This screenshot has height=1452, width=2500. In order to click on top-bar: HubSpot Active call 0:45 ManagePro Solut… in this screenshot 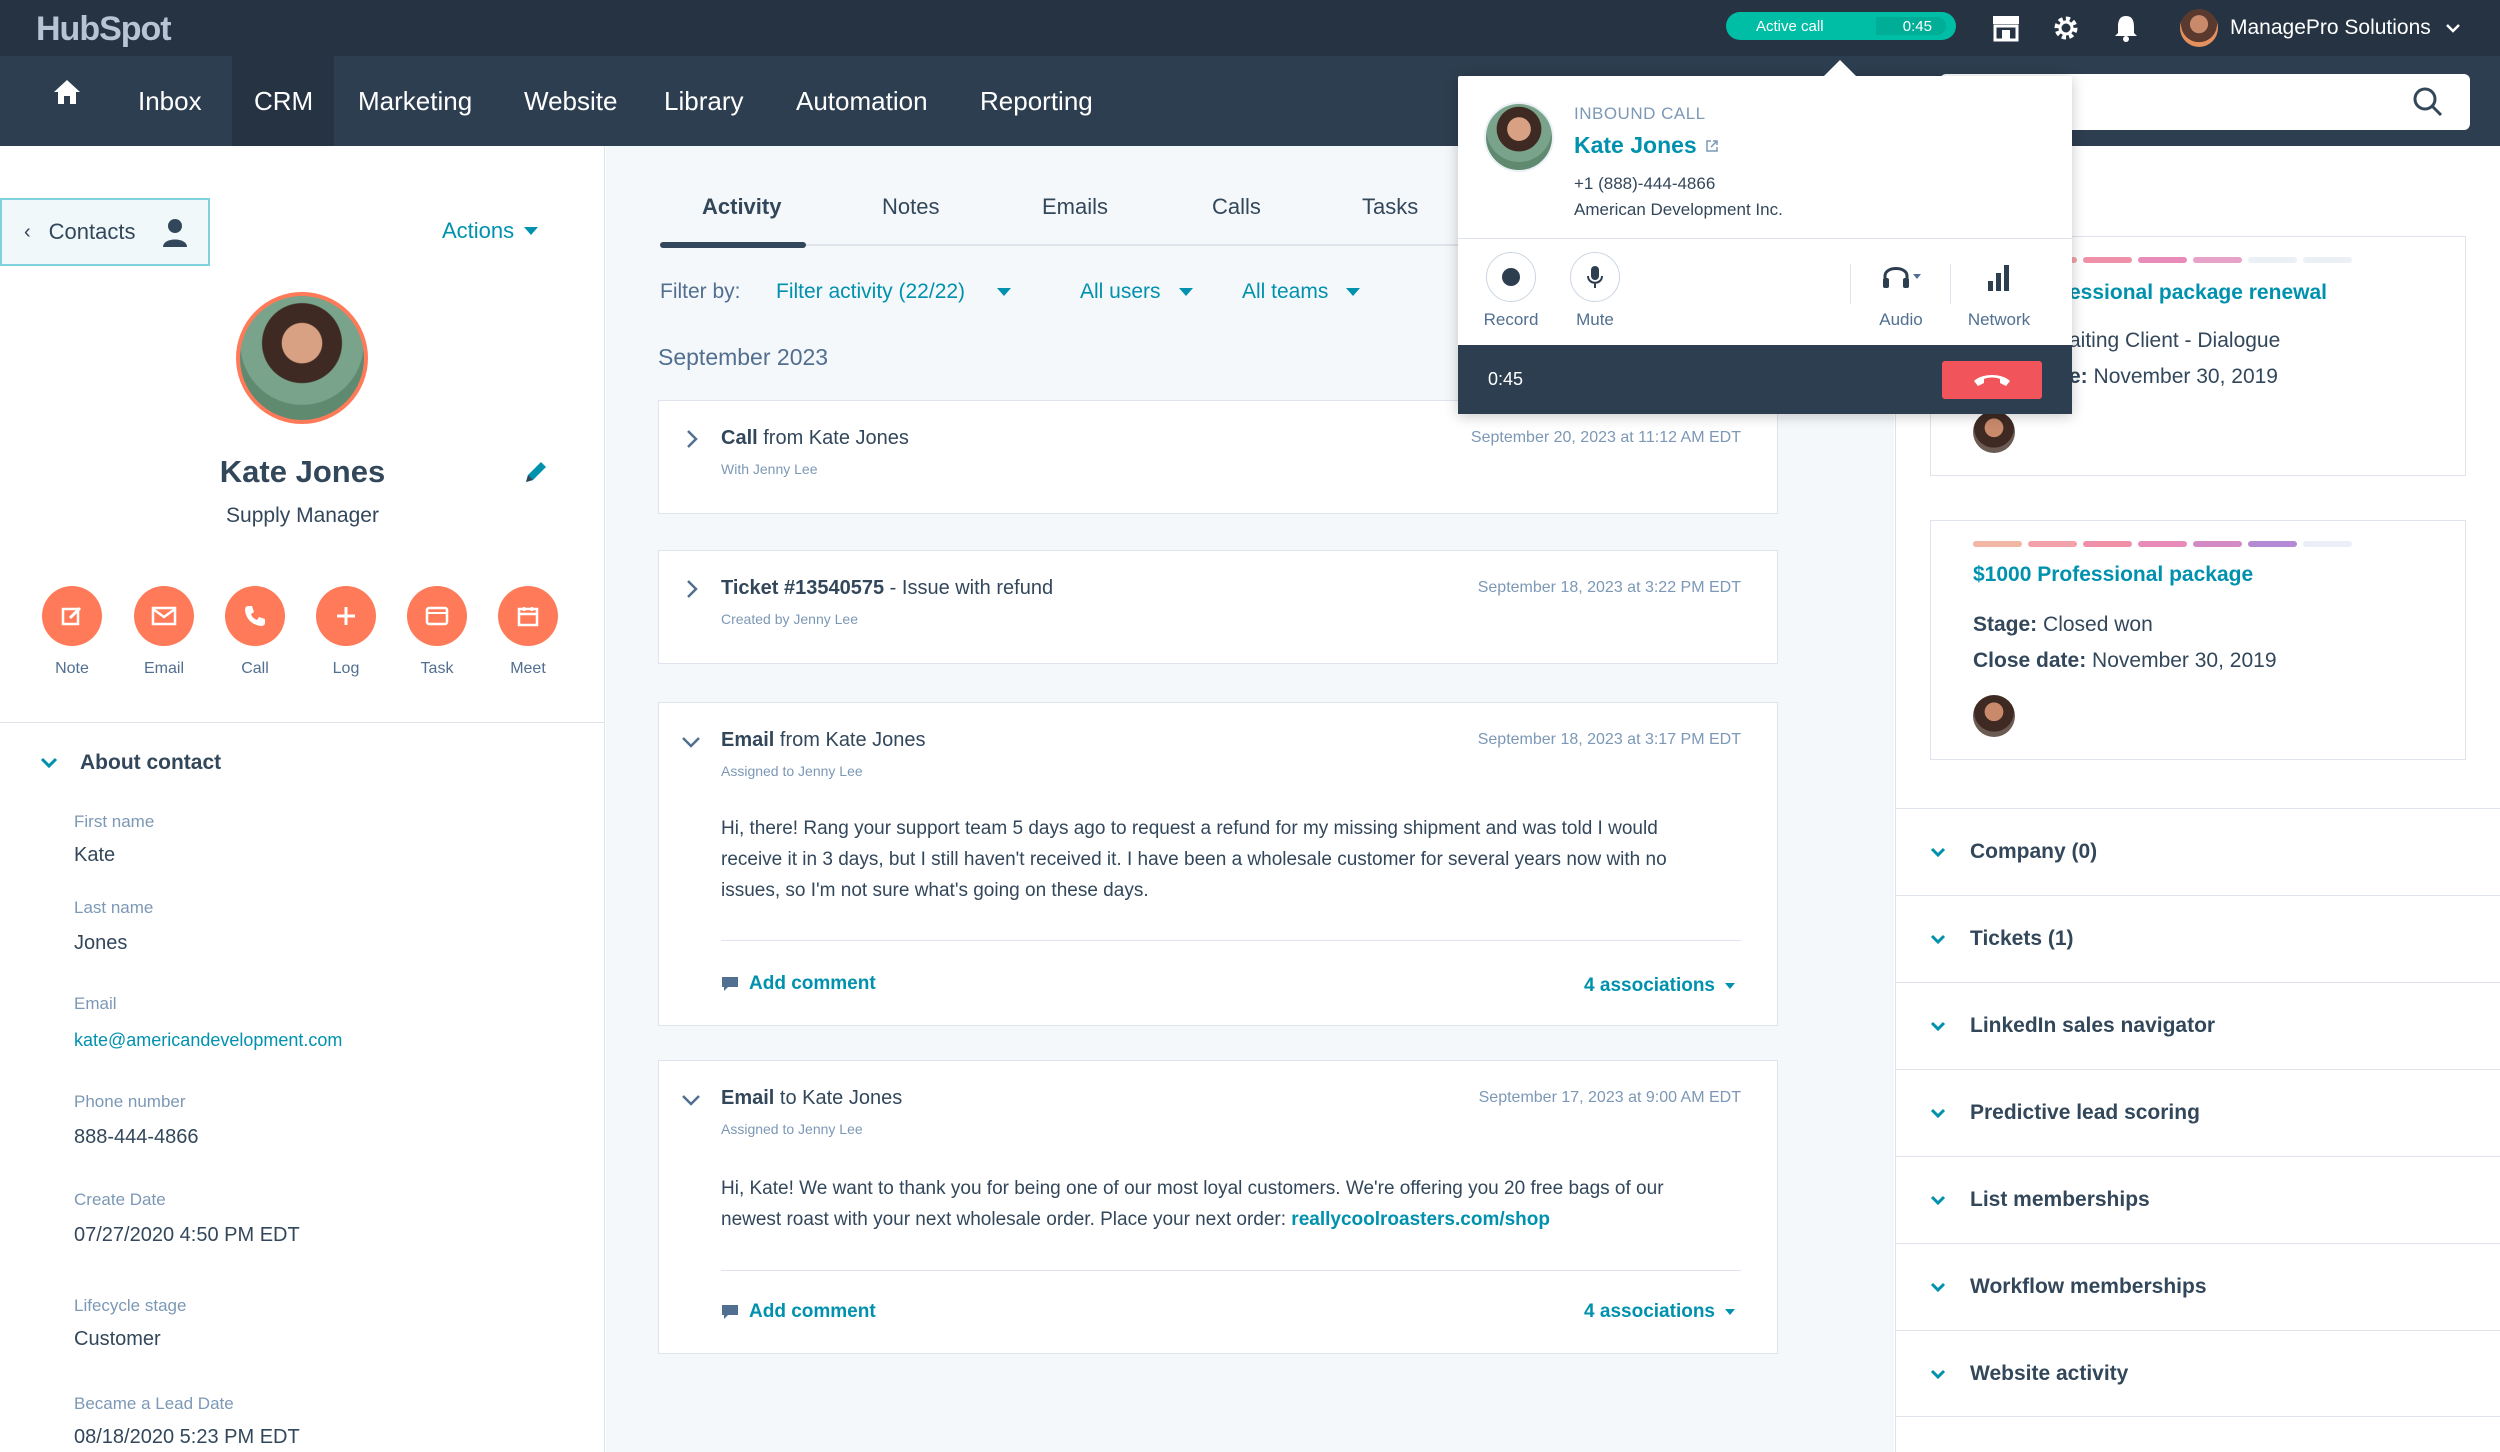, I will do `click(1250, 28)`.